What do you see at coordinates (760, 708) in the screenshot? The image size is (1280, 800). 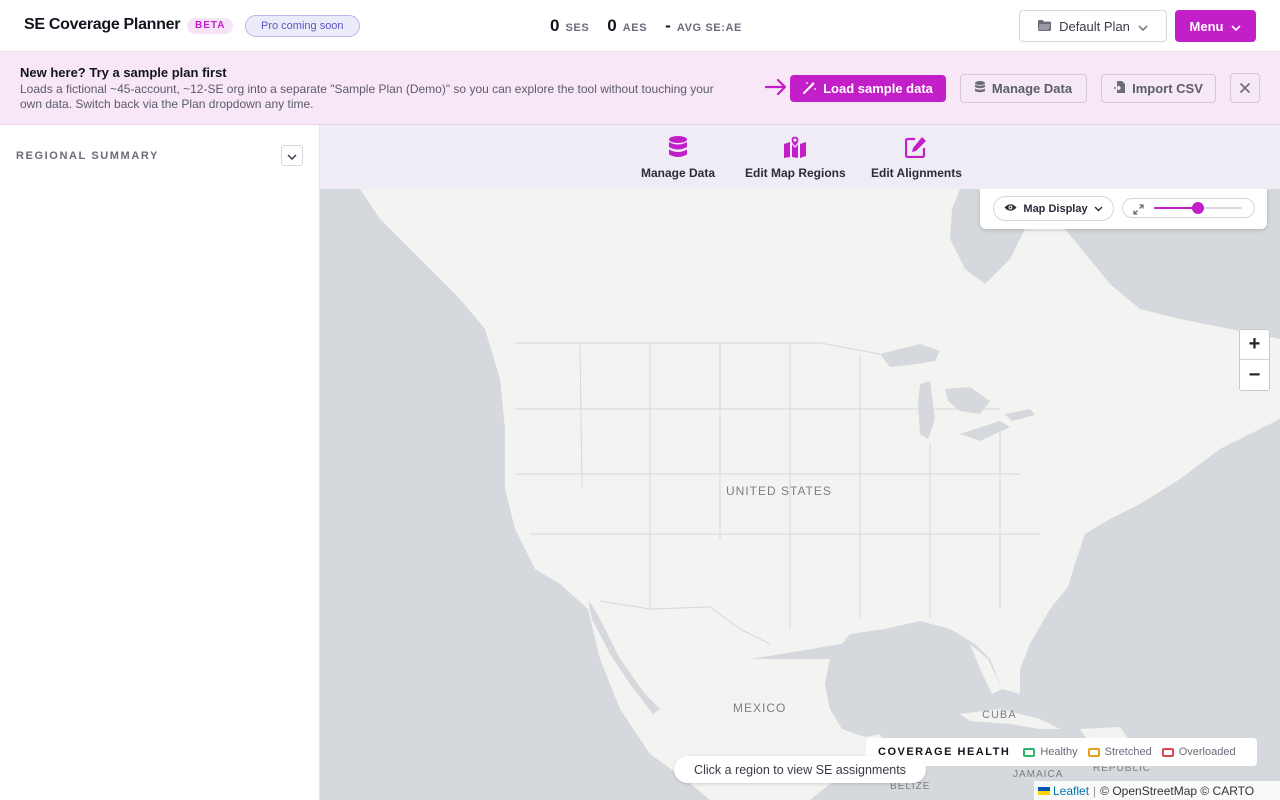 I see `label-mexico: MEXICO` at bounding box center [760, 708].